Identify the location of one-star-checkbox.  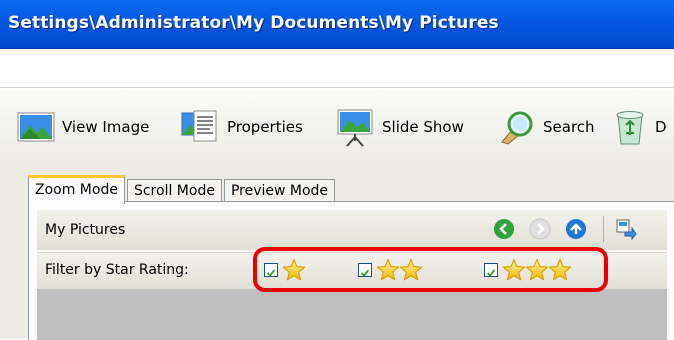
(271, 270).